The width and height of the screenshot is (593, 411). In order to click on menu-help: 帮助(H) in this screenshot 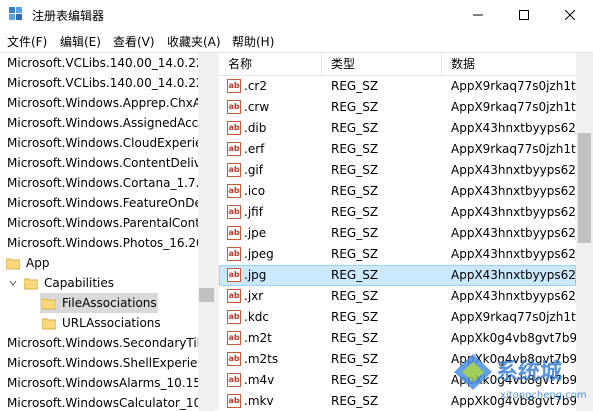, I will do `click(253, 41)`.